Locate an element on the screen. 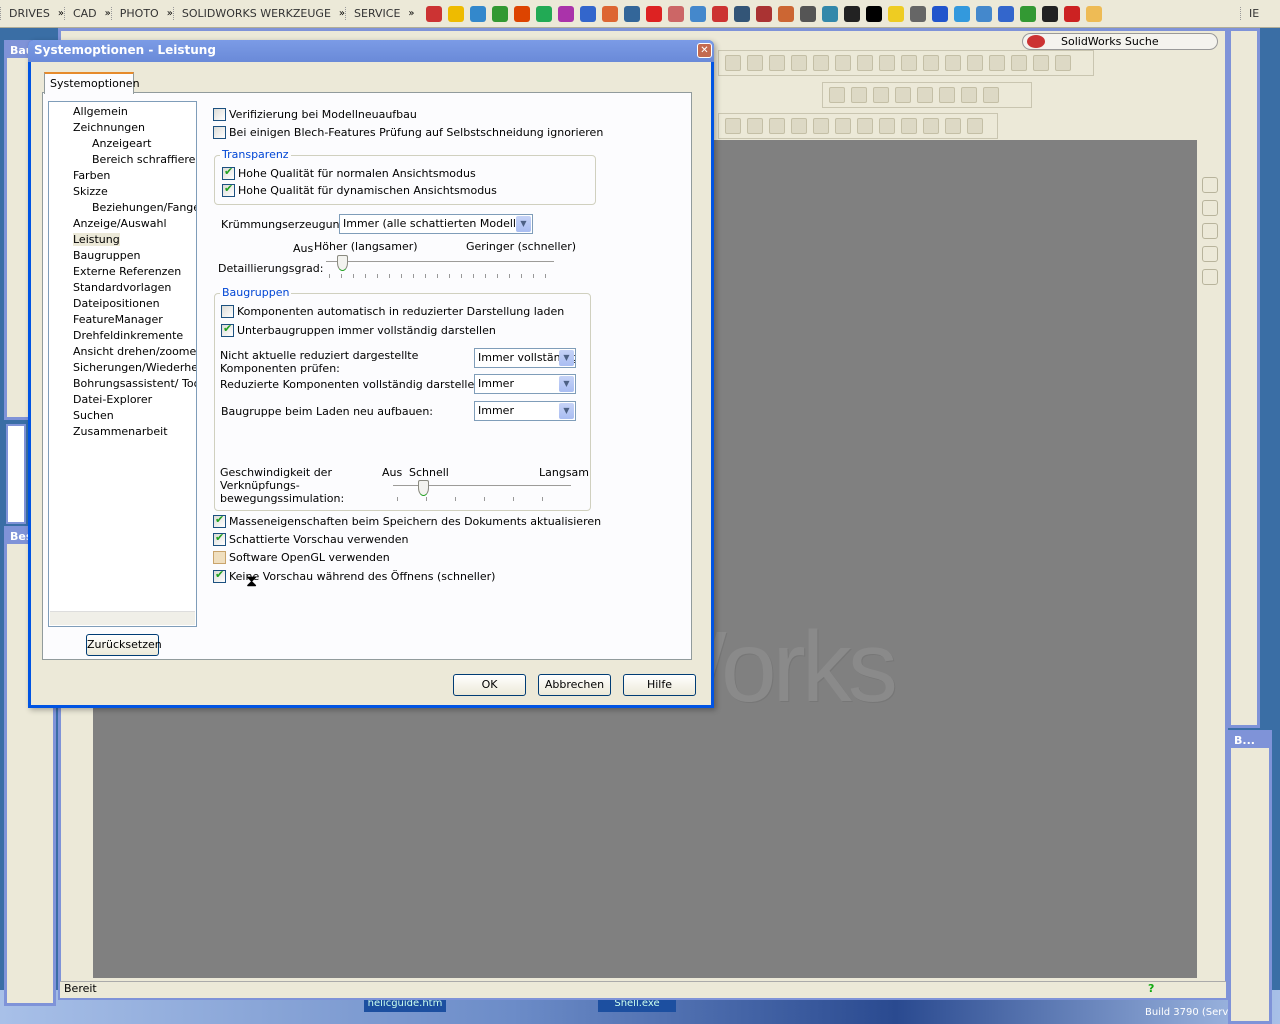 Image resolution: width=1280 pixels, height=1024 pixels. tree-item: Anzeige/Auswahl is located at coordinates (120, 223).